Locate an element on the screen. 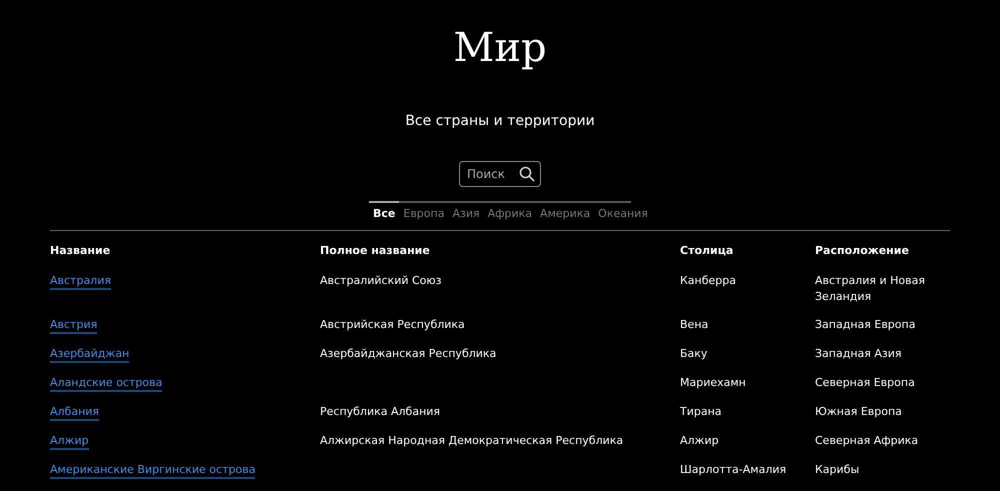 Image resolution: width=1000 pixels, height=491 pixels. column-header: Столица is located at coordinates (707, 251).